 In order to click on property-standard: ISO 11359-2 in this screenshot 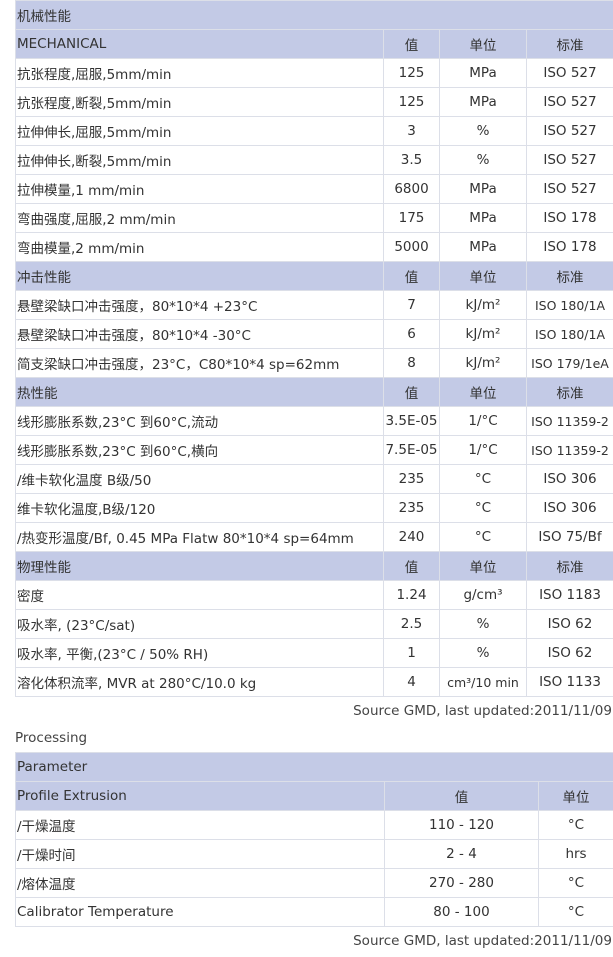, I will do `click(569, 421)`.